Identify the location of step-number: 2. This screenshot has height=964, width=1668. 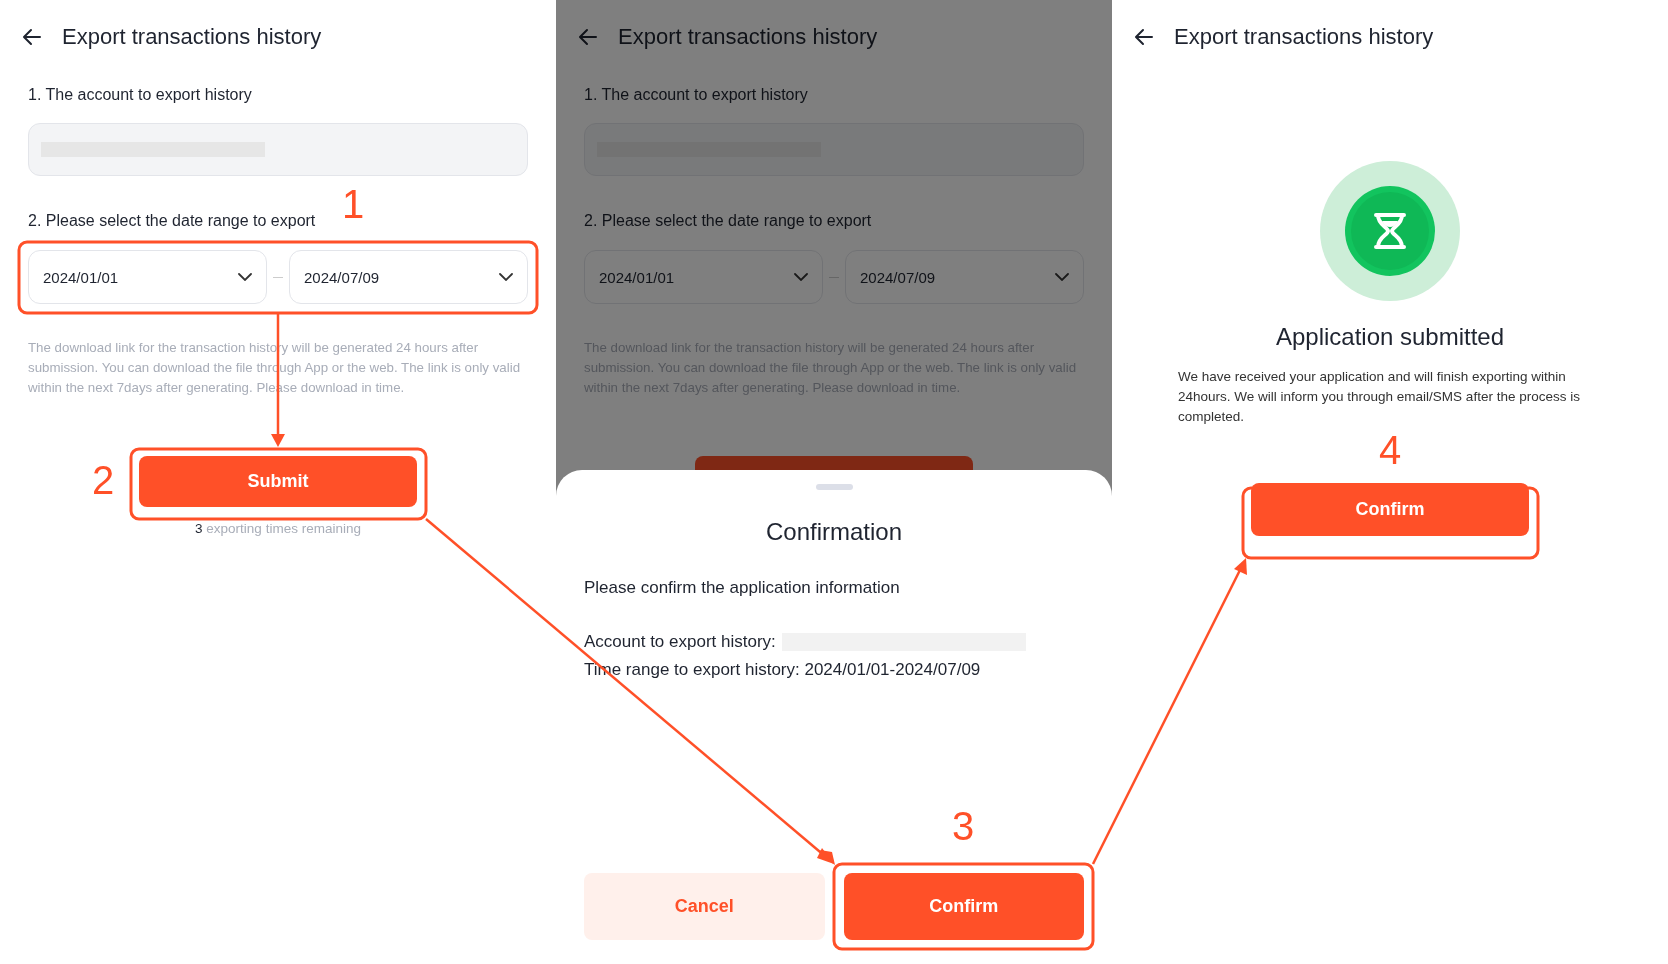
(103, 480).